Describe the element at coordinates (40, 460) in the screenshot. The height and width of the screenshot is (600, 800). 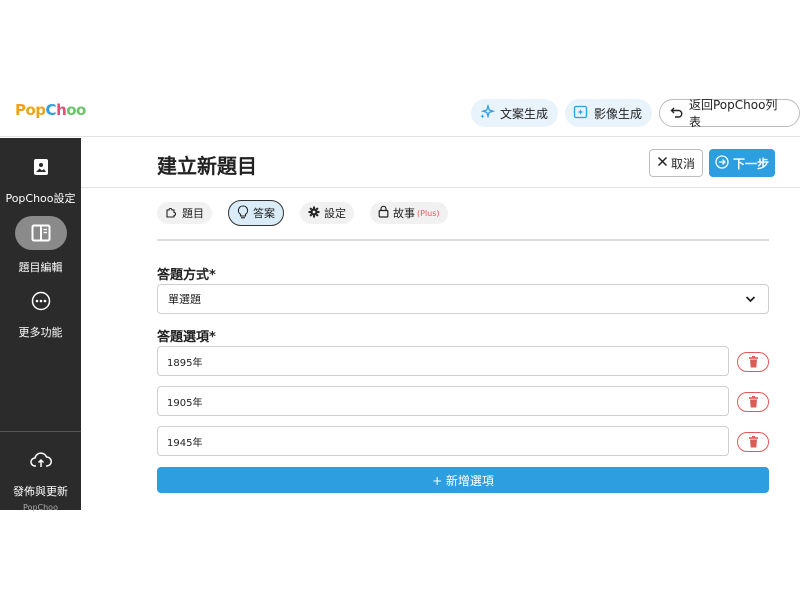
I see `cloud-upload-icon` at that location.